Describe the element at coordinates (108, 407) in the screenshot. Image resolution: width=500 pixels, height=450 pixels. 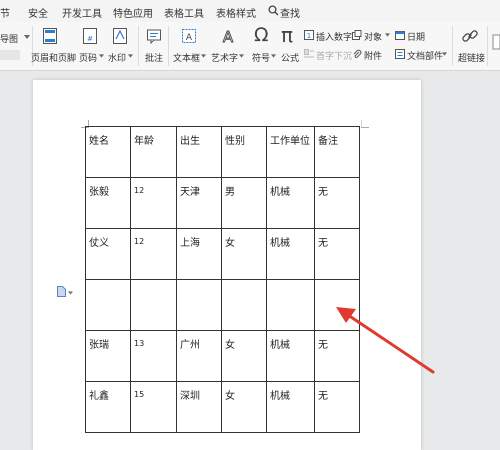
I see `table-cell: 礼鑫` at that location.